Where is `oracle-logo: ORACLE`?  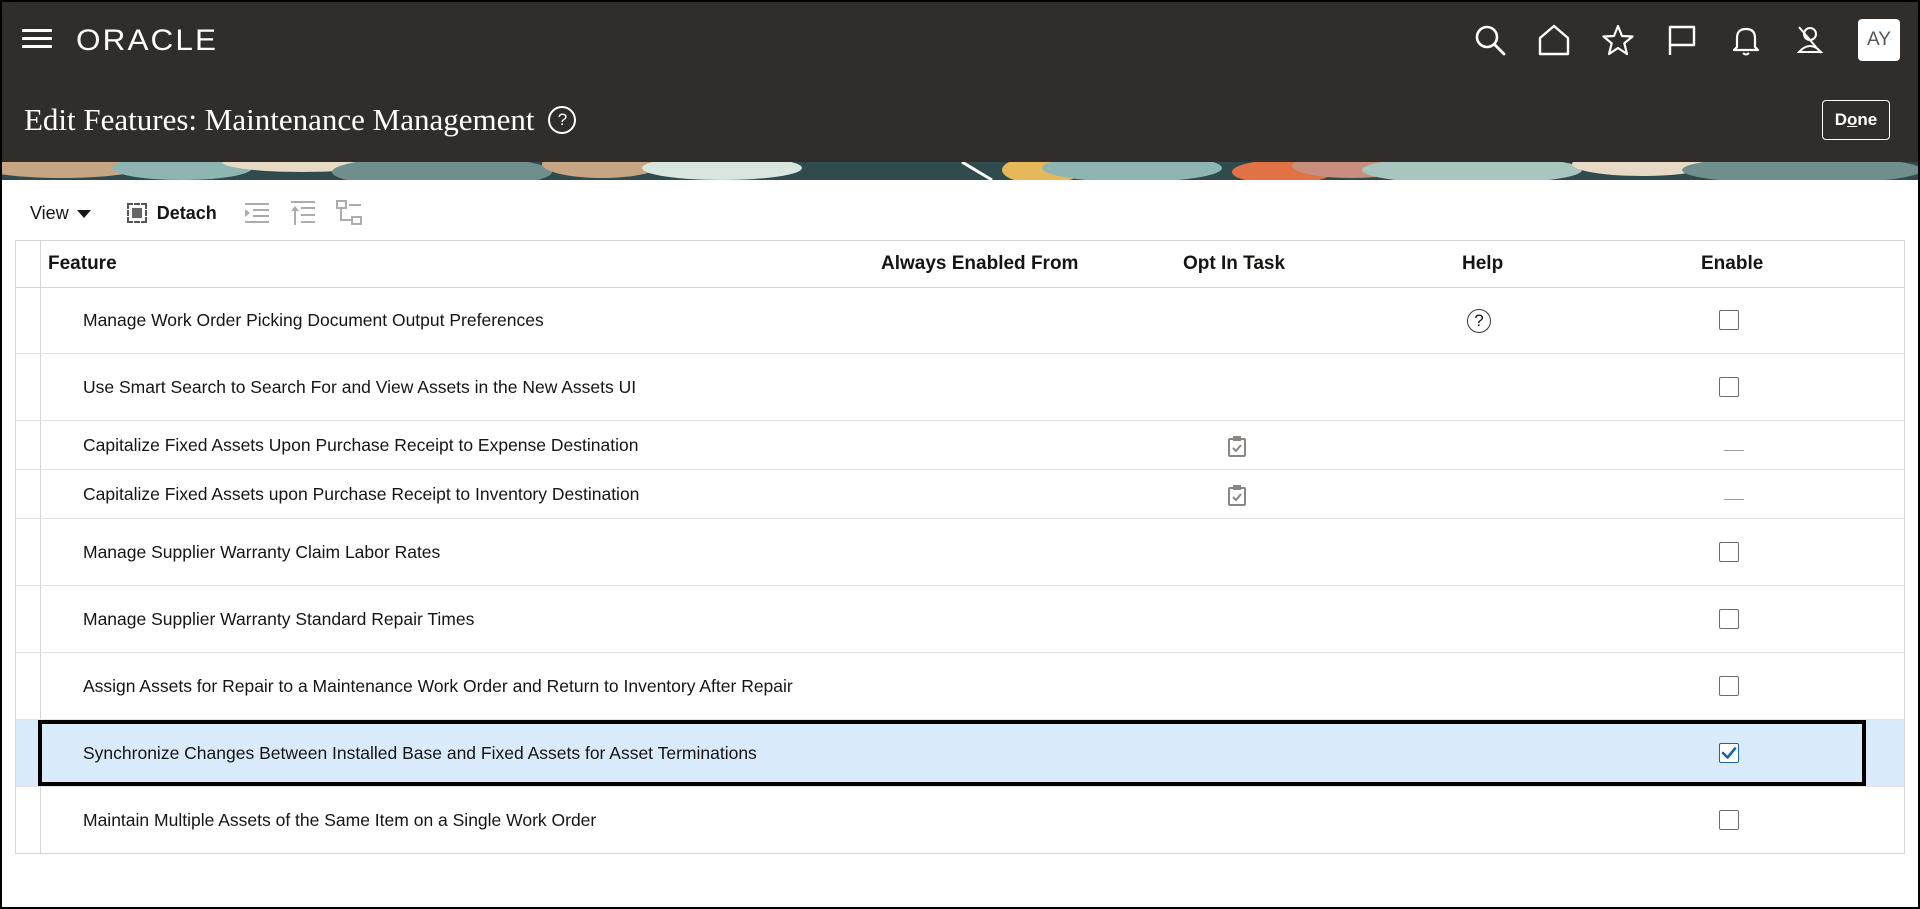 oracle-logo: ORACLE is located at coordinates (147, 41).